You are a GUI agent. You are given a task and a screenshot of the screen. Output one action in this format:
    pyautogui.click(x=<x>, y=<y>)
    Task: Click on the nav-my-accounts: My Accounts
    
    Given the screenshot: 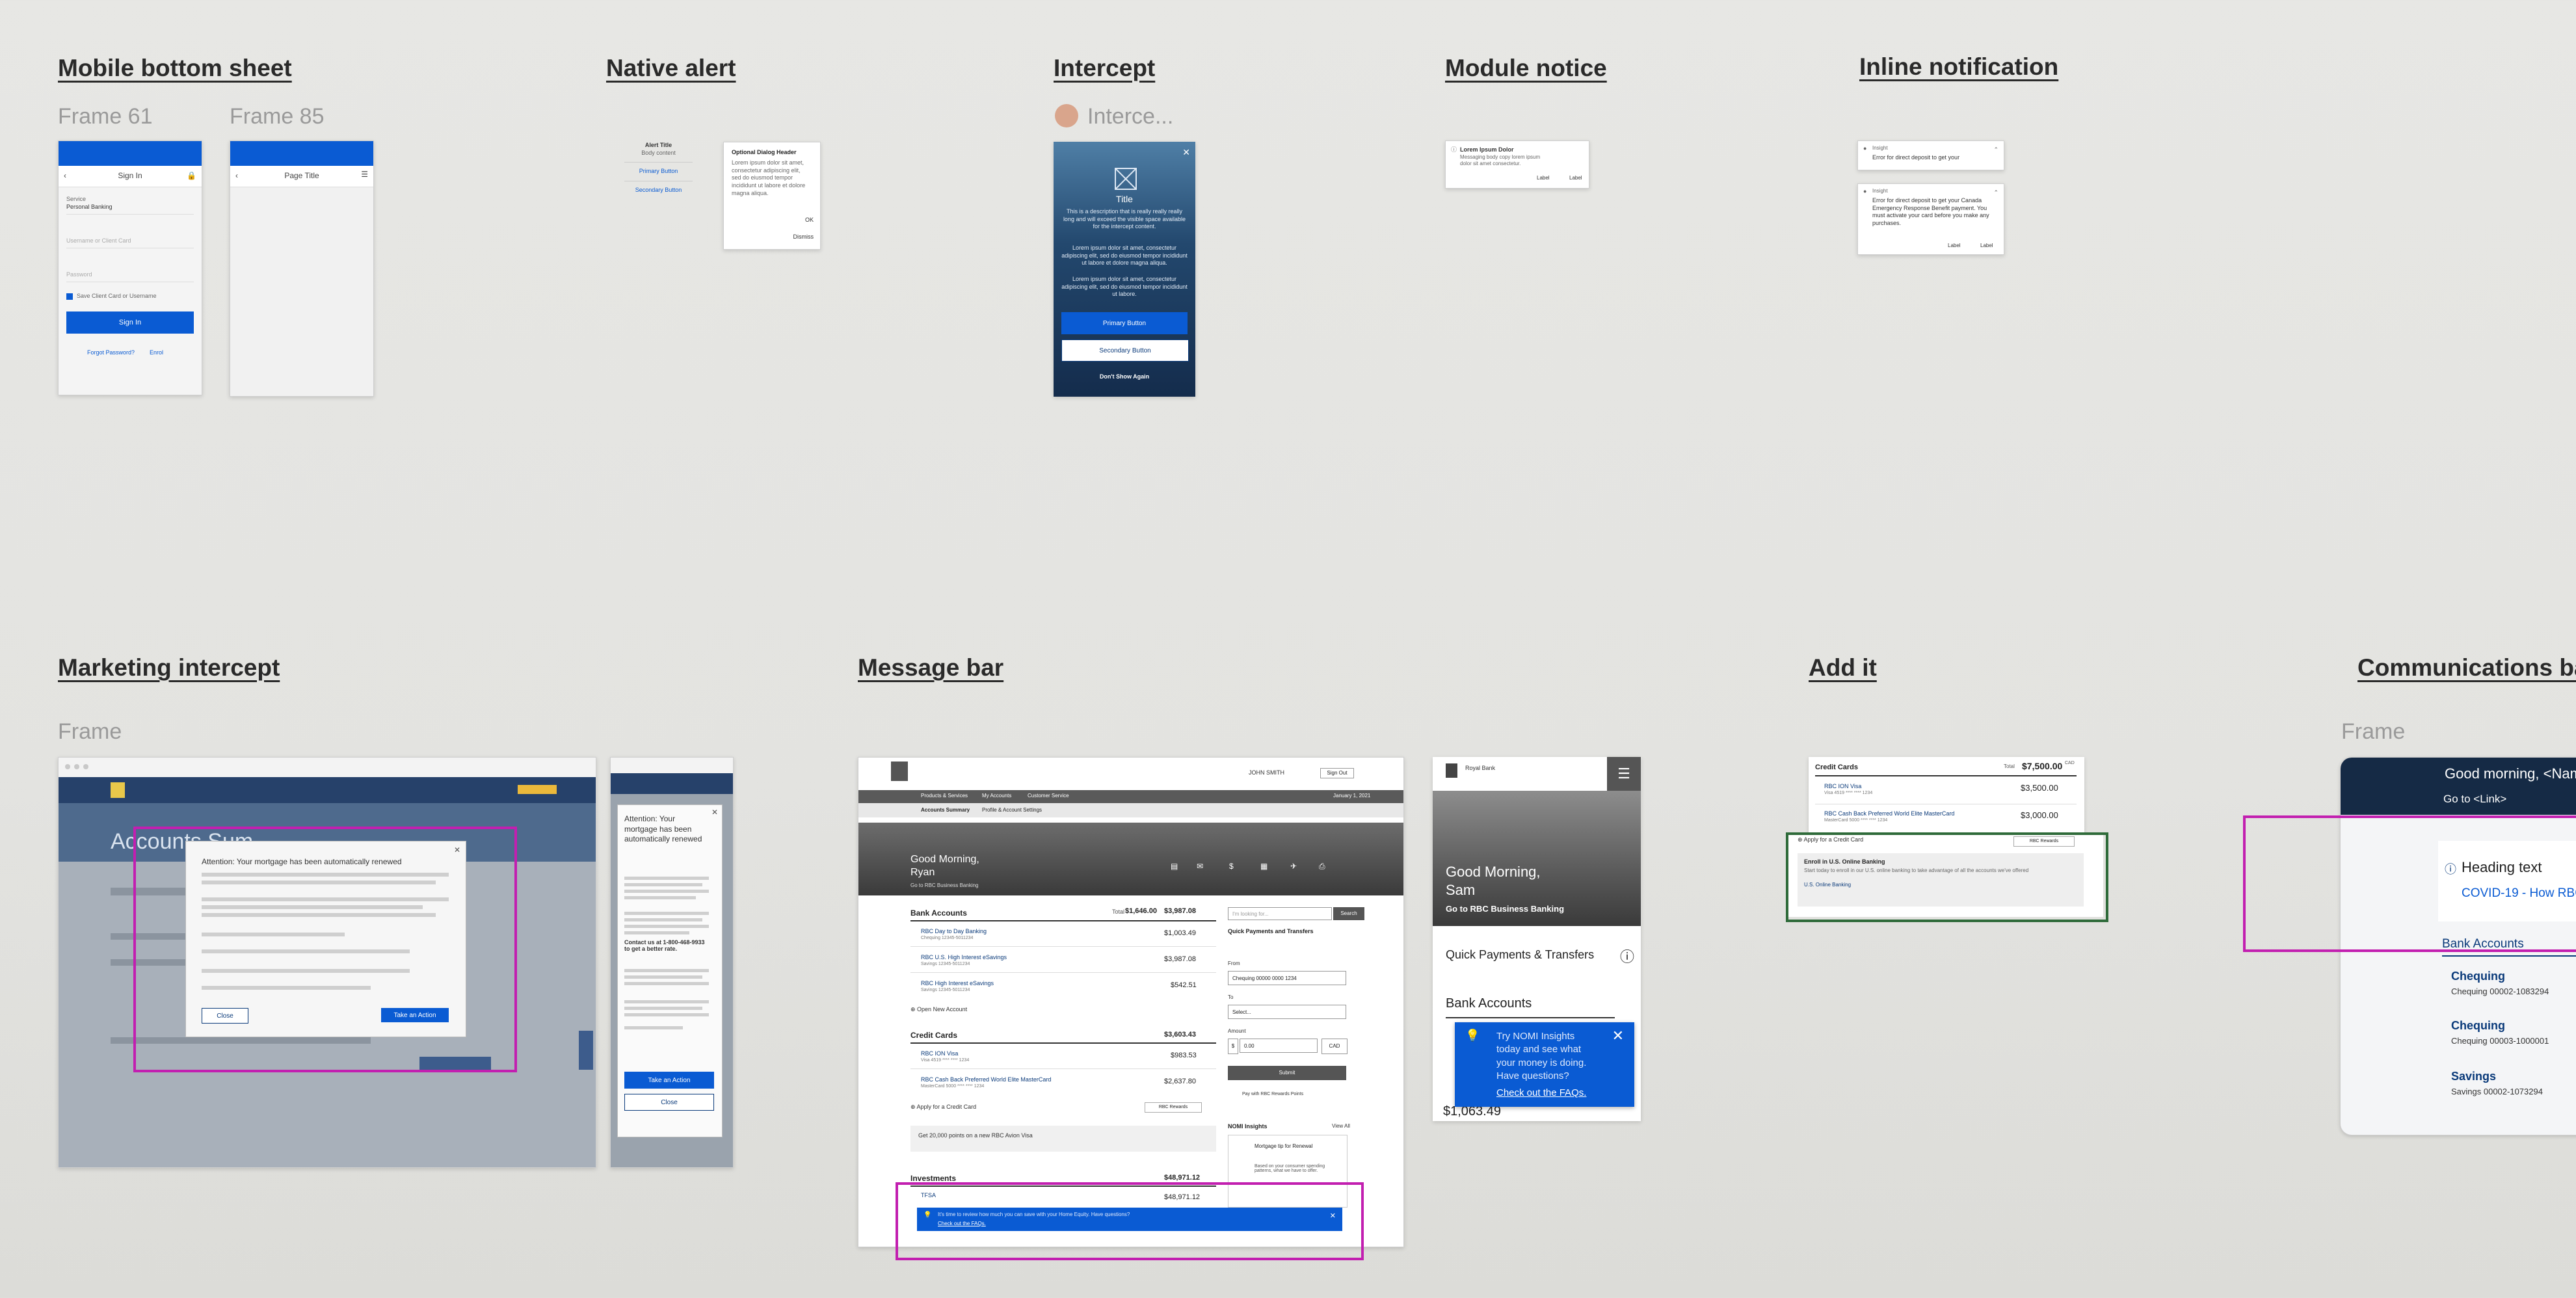 What is the action you would take?
    pyautogui.click(x=997, y=796)
    